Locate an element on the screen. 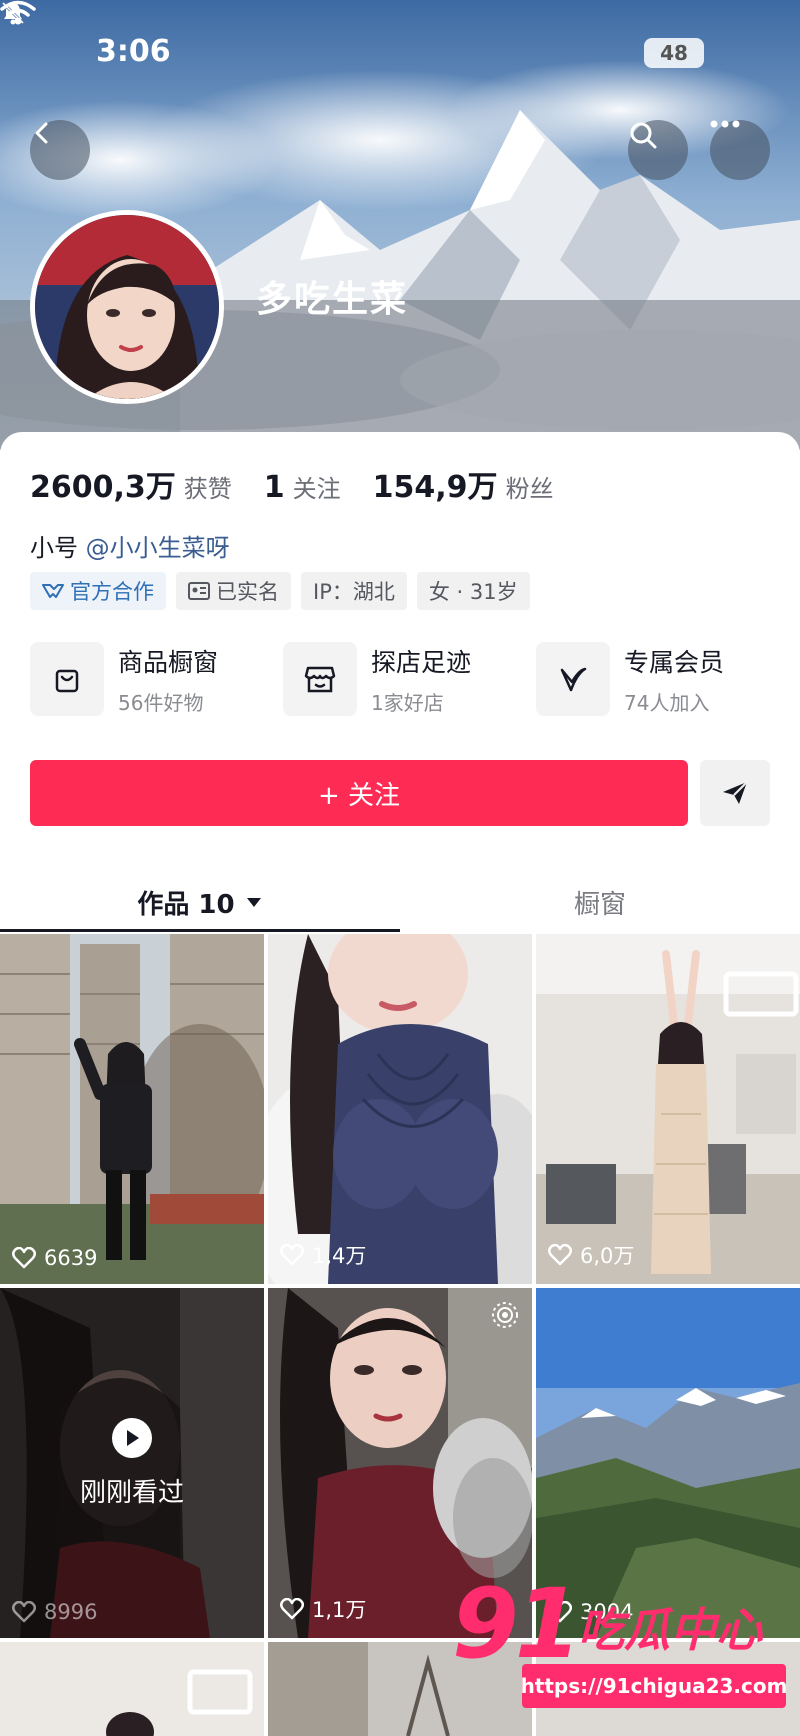 This screenshot has height=1736, width=800. tab-showcase: 橱窗 is located at coordinates (600, 902).